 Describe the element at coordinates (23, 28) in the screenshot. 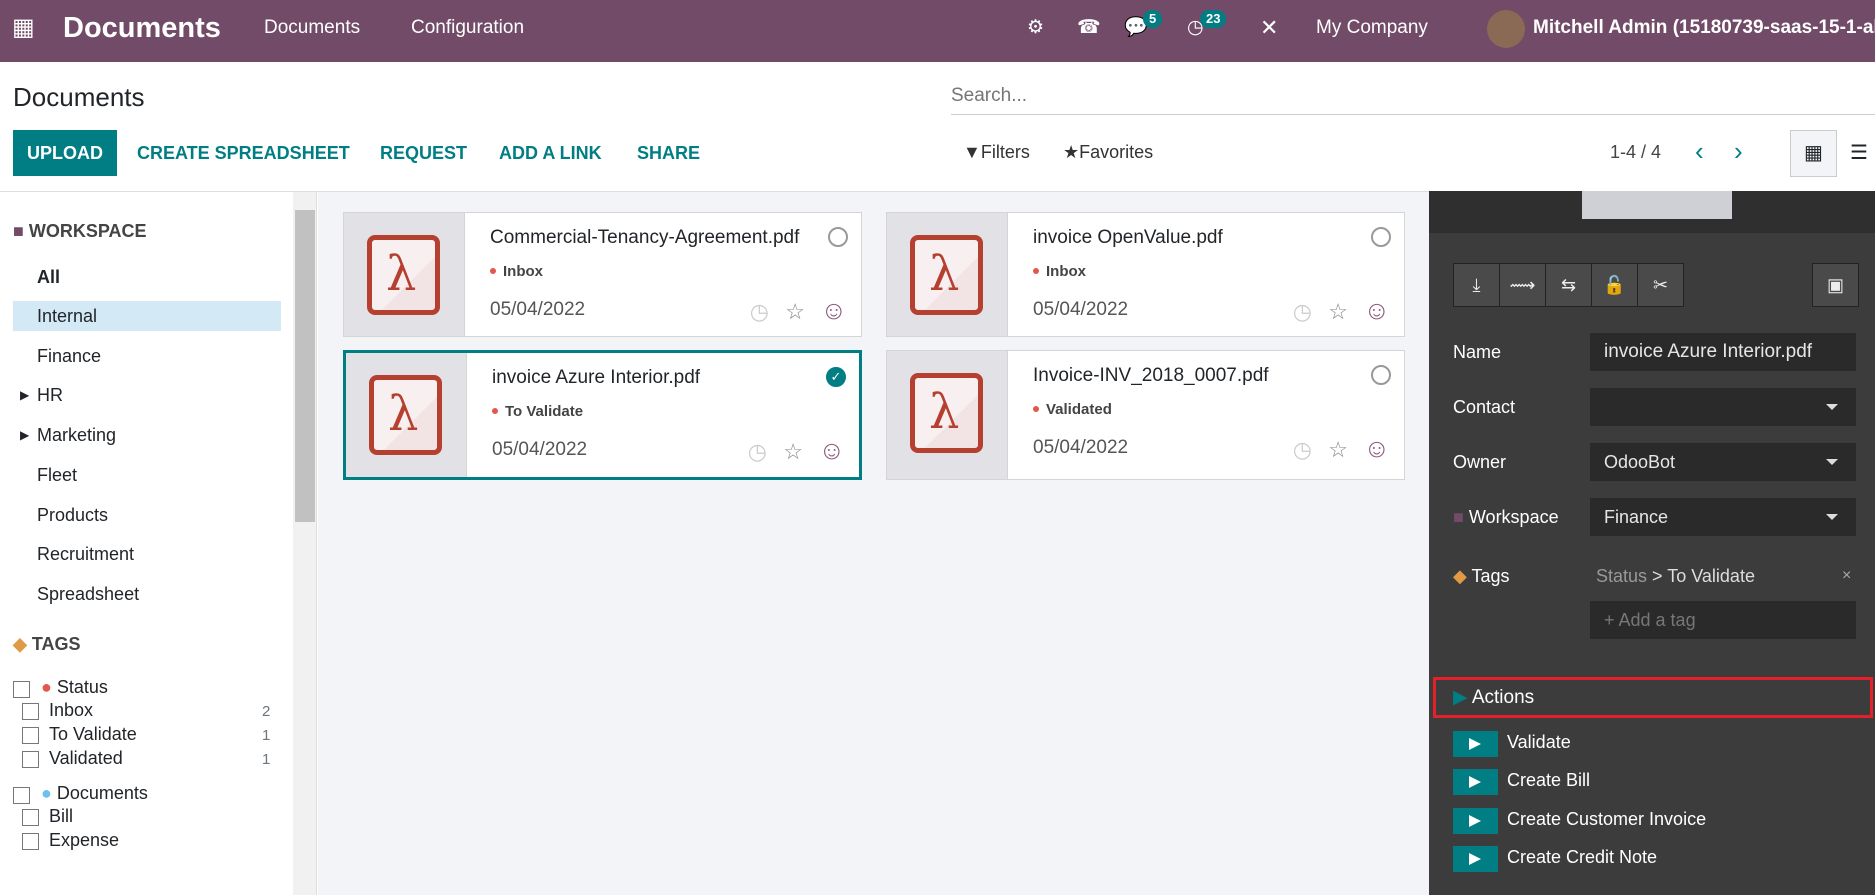

I see `app-menu-icon: ▦` at that location.